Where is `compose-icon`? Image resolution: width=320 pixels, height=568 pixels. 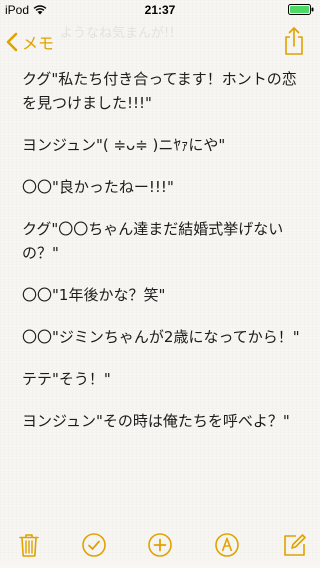
compose-icon is located at coordinates (295, 545).